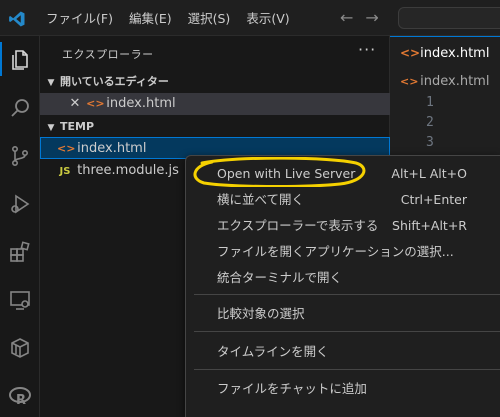 Image resolution: width=500 pixels, height=417 pixels. What do you see at coordinates (449, 18) in the screenshot?
I see `command-center-input` at bounding box center [449, 18].